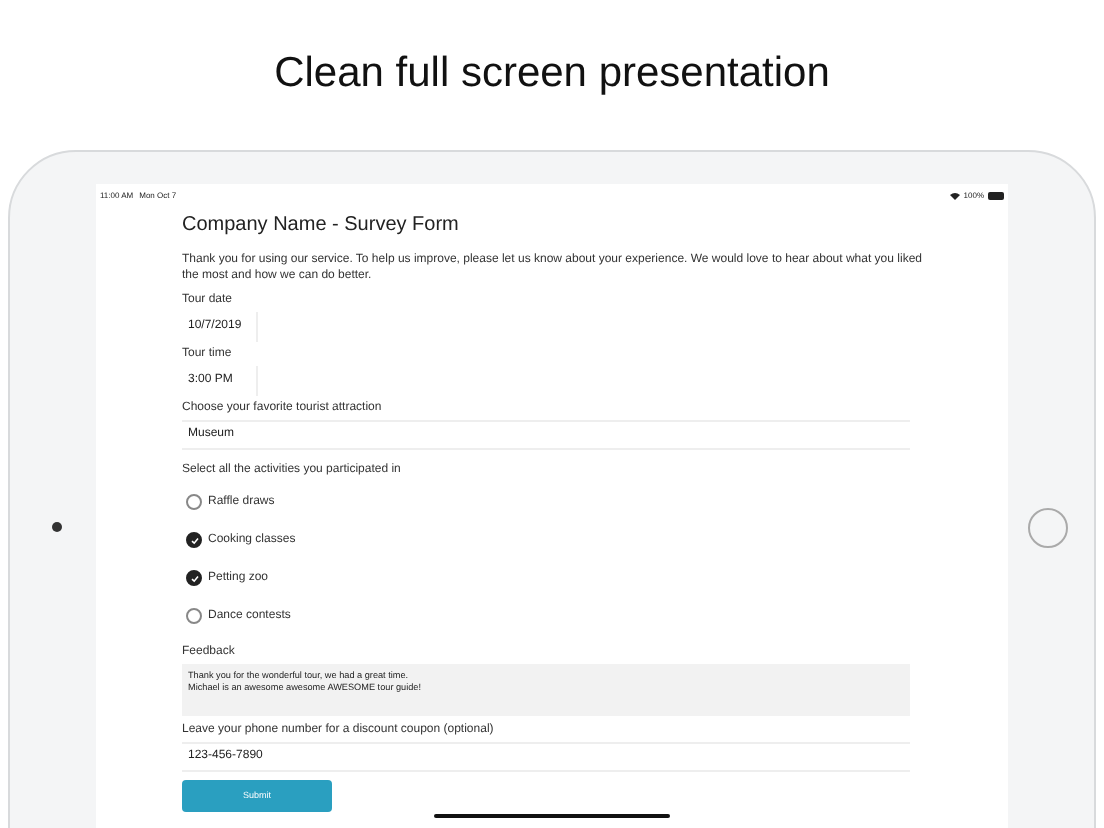 The height and width of the screenshot is (828, 1104). I want to click on home-button-icon, so click(1048, 528).